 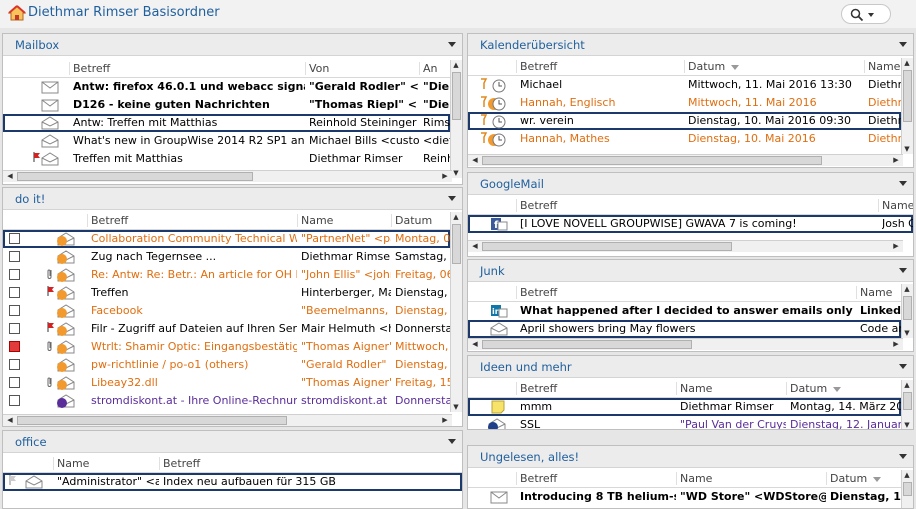 What do you see at coordinates (685, 329) in the screenshot?
I see `table-row: April showers bring May flowers Code an` at bounding box center [685, 329].